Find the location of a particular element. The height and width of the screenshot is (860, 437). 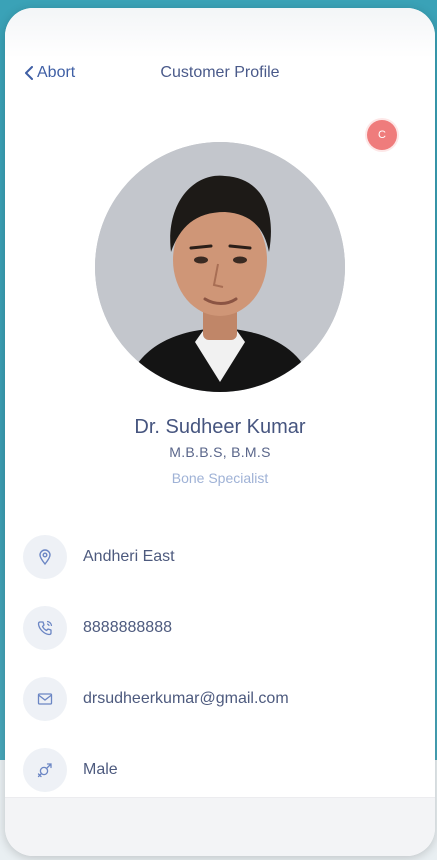

location-pin-icon is located at coordinates (45, 557).